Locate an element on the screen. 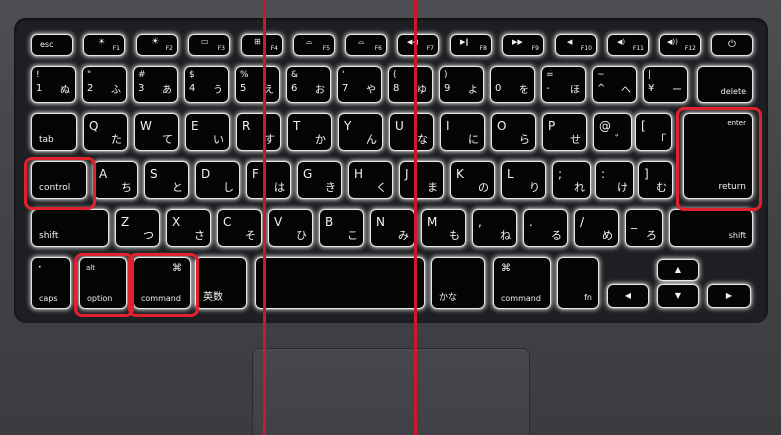 This screenshot has width=781, height=435. key-f6: ⌓ F6 is located at coordinates (366, 45).